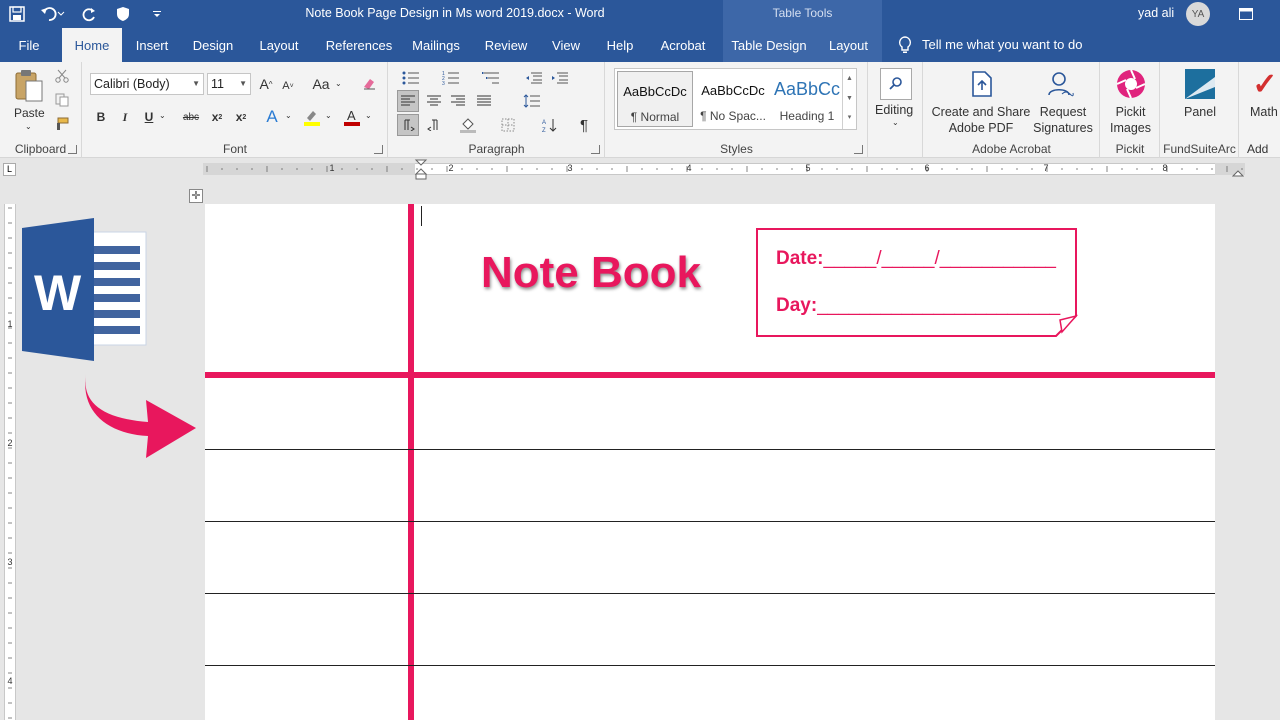 This screenshot has height=720, width=1280. I want to click on font-color-dropdown-icon: ⌄, so click(368, 115).